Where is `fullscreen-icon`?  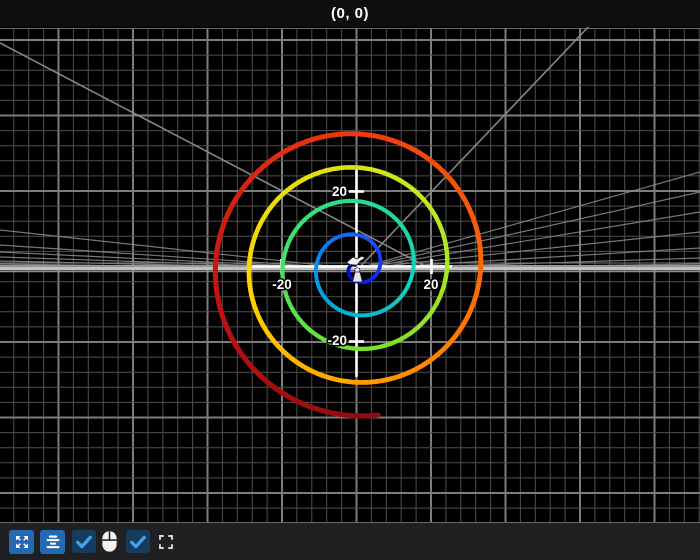
fullscreen-icon is located at coordinates (165, 541).